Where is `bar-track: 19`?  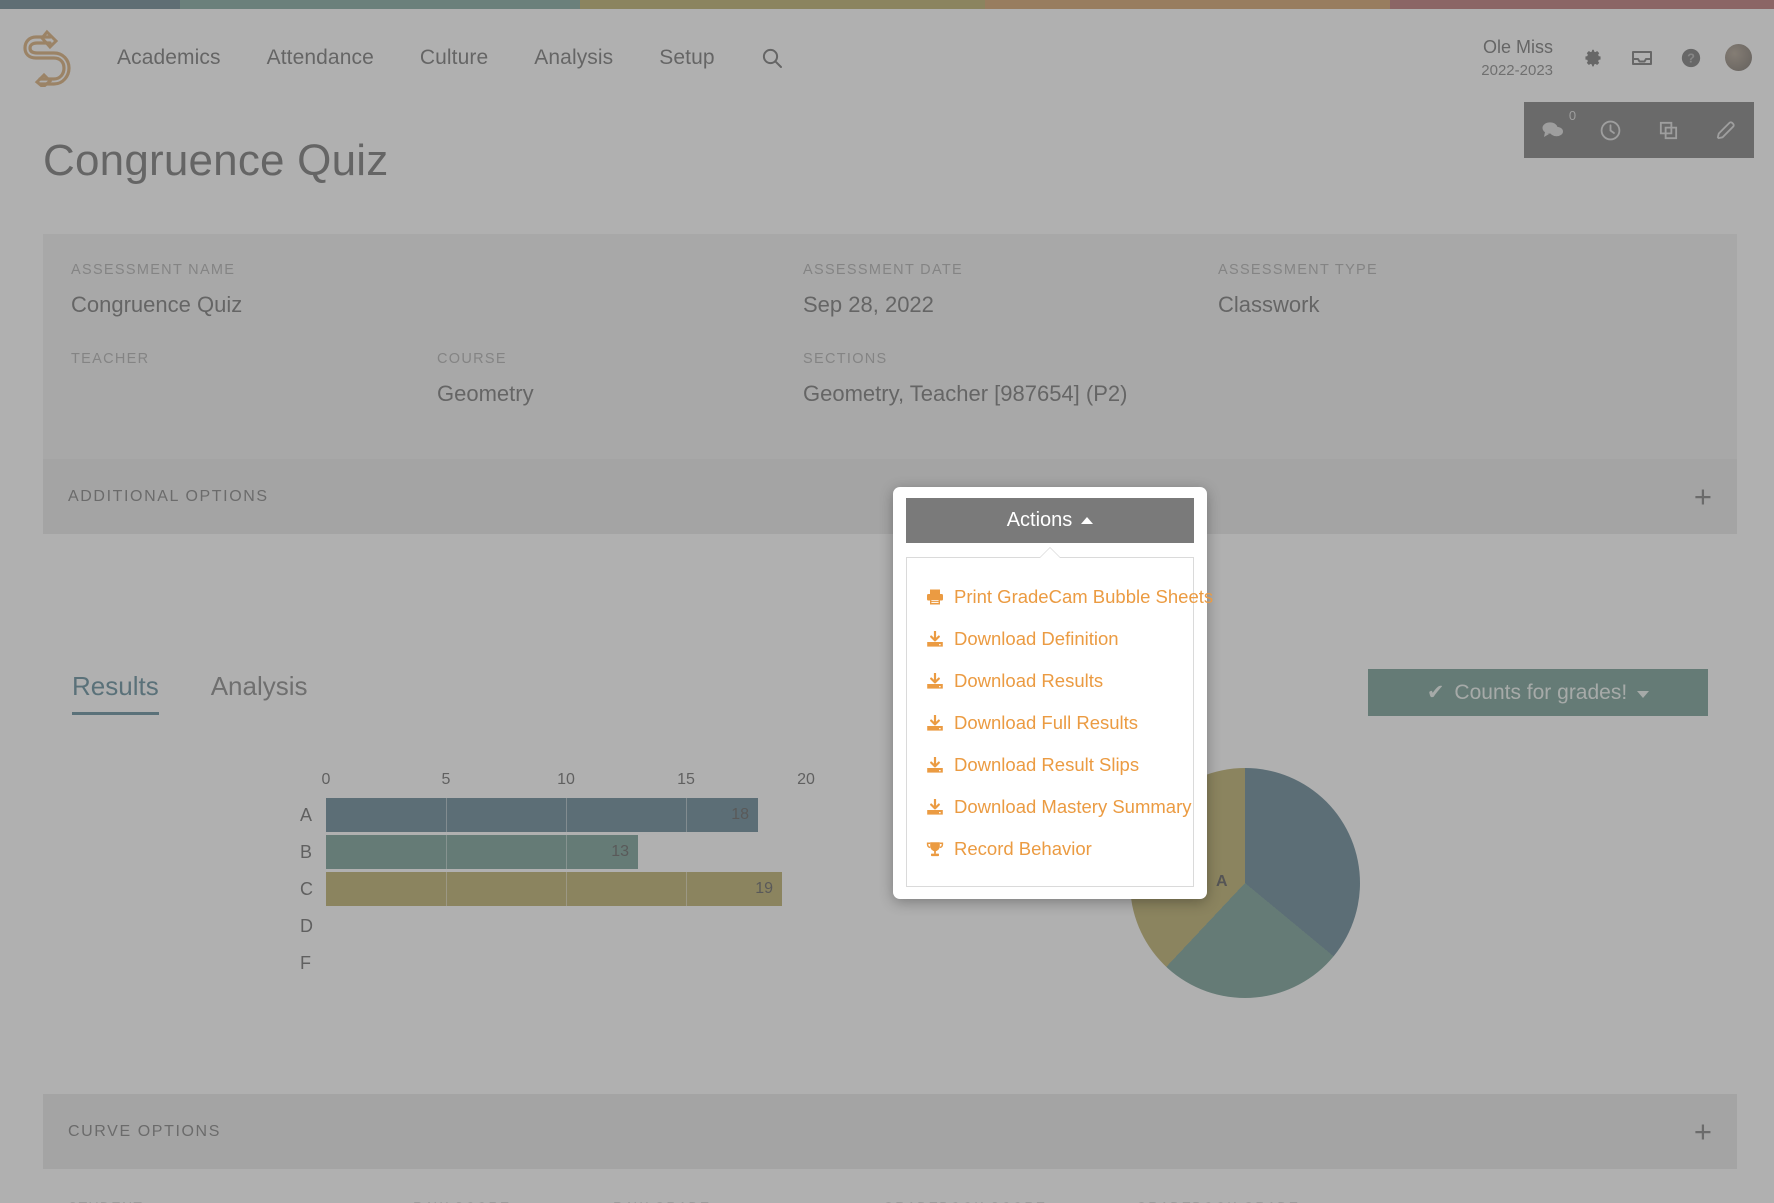
bar-track: 19 is located at coordinates (626, 889).